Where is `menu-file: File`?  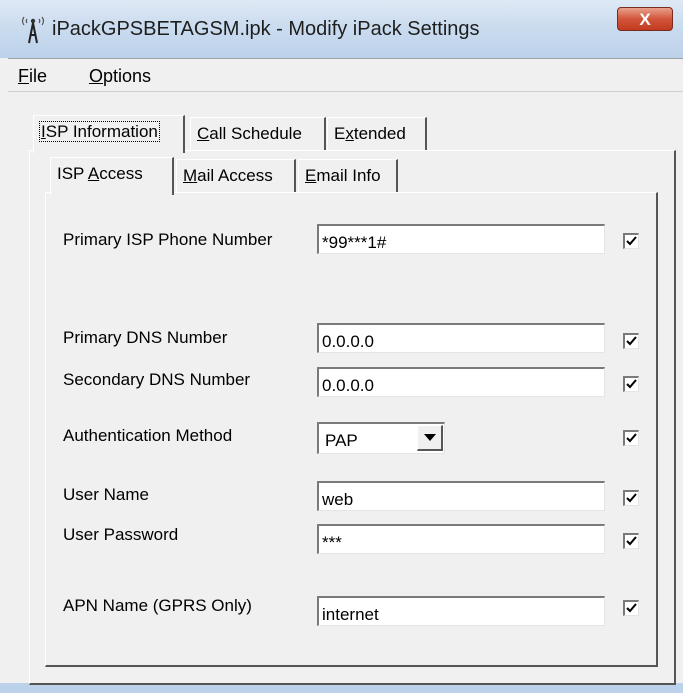
menu-file: File is located at coordinates (32, 76).